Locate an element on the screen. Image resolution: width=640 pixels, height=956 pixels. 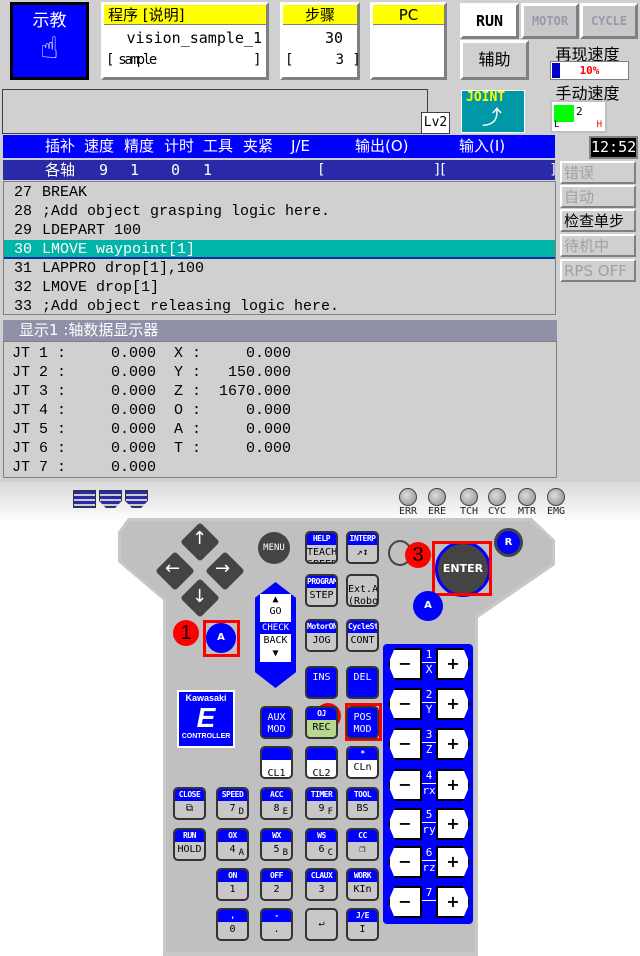
ins-key: INS is located at coordinates (321, 682).